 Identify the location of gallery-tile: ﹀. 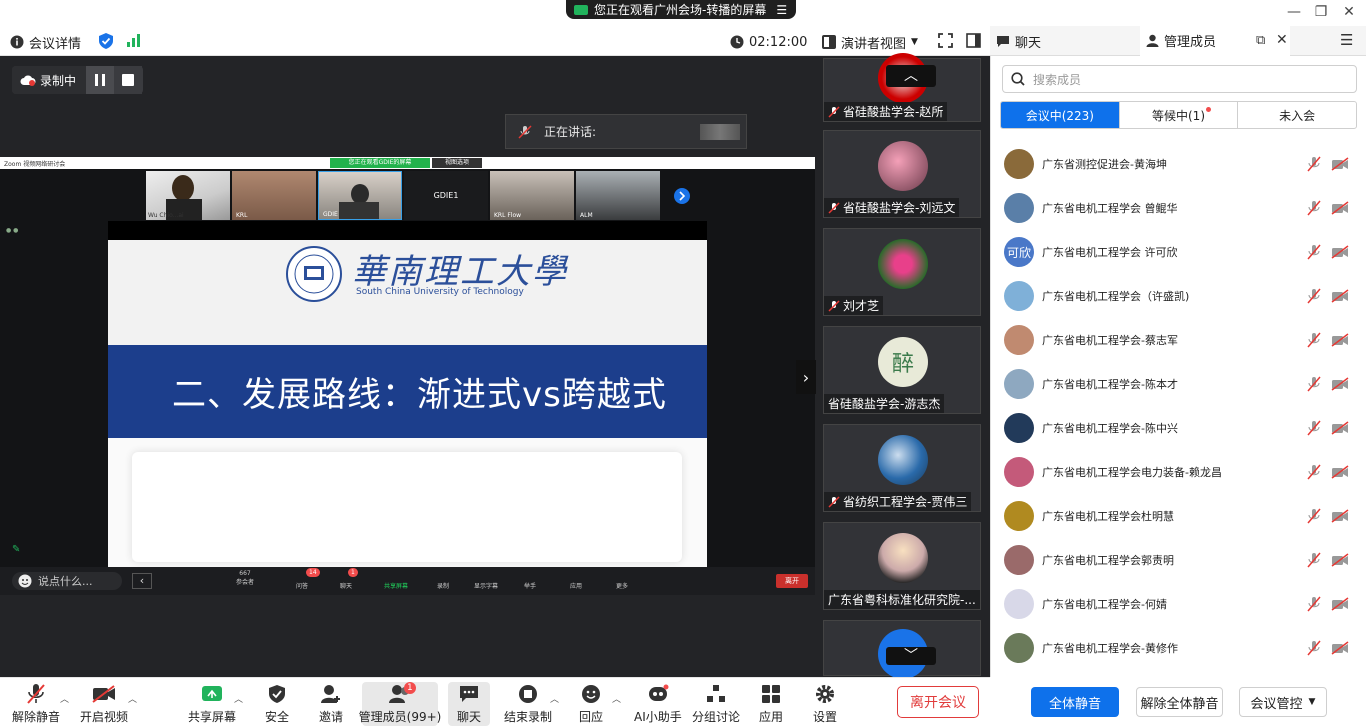
(902, 649).